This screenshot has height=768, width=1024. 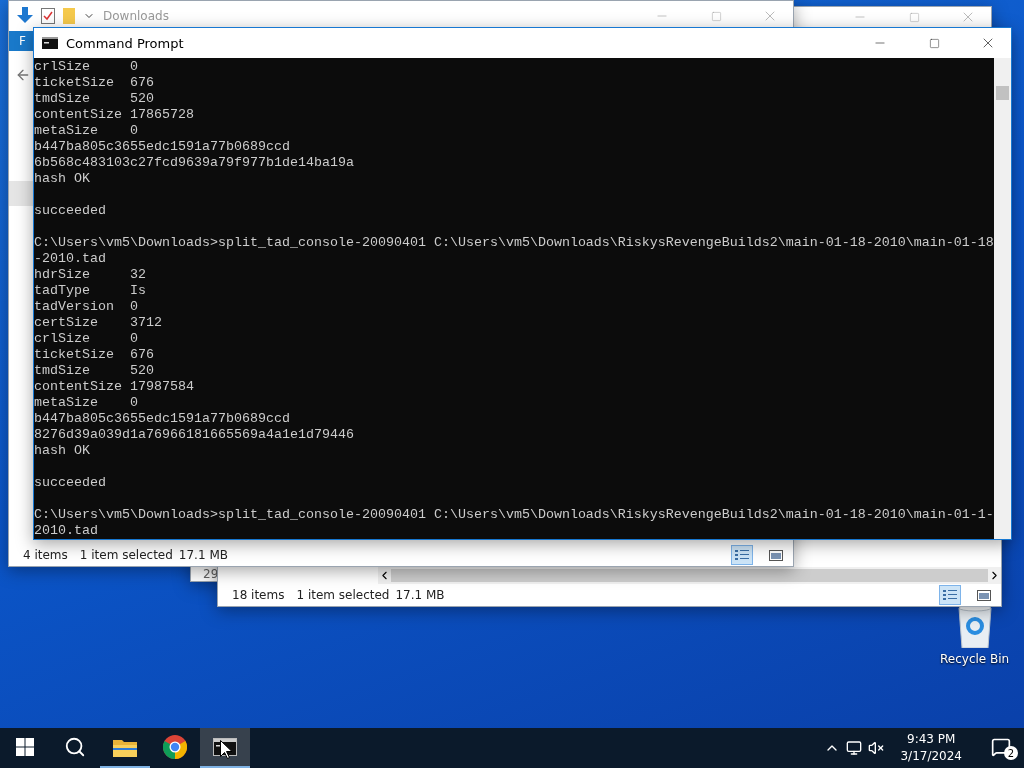 What do you see at coordinates (514, 515) in the screenshot?
I see `console-line: C:\Users\vm5\Downloads>split_tad_console-20090401 C:\Users\vm5\Downloads\RiskysRevengeBuilds2\main-01-18-2010\main-01-1-` at bounding box center [514, 515].